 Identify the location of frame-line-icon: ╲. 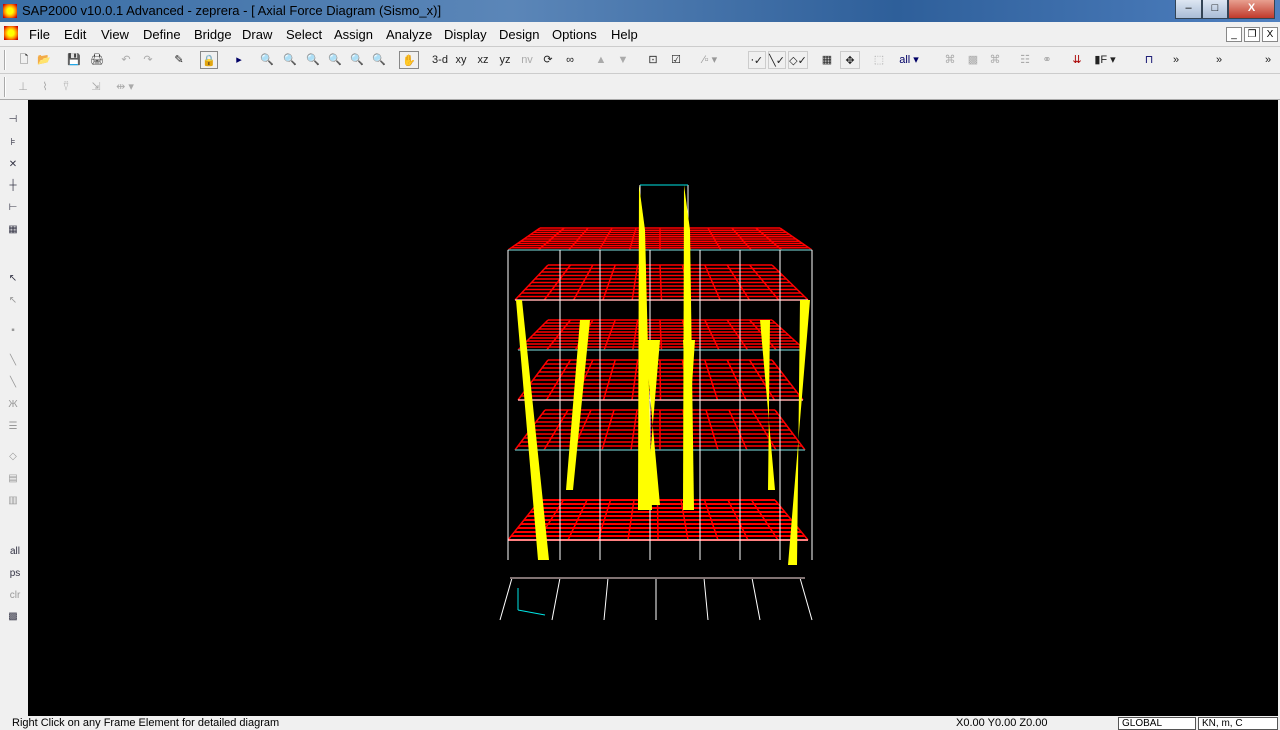
(13, 362).